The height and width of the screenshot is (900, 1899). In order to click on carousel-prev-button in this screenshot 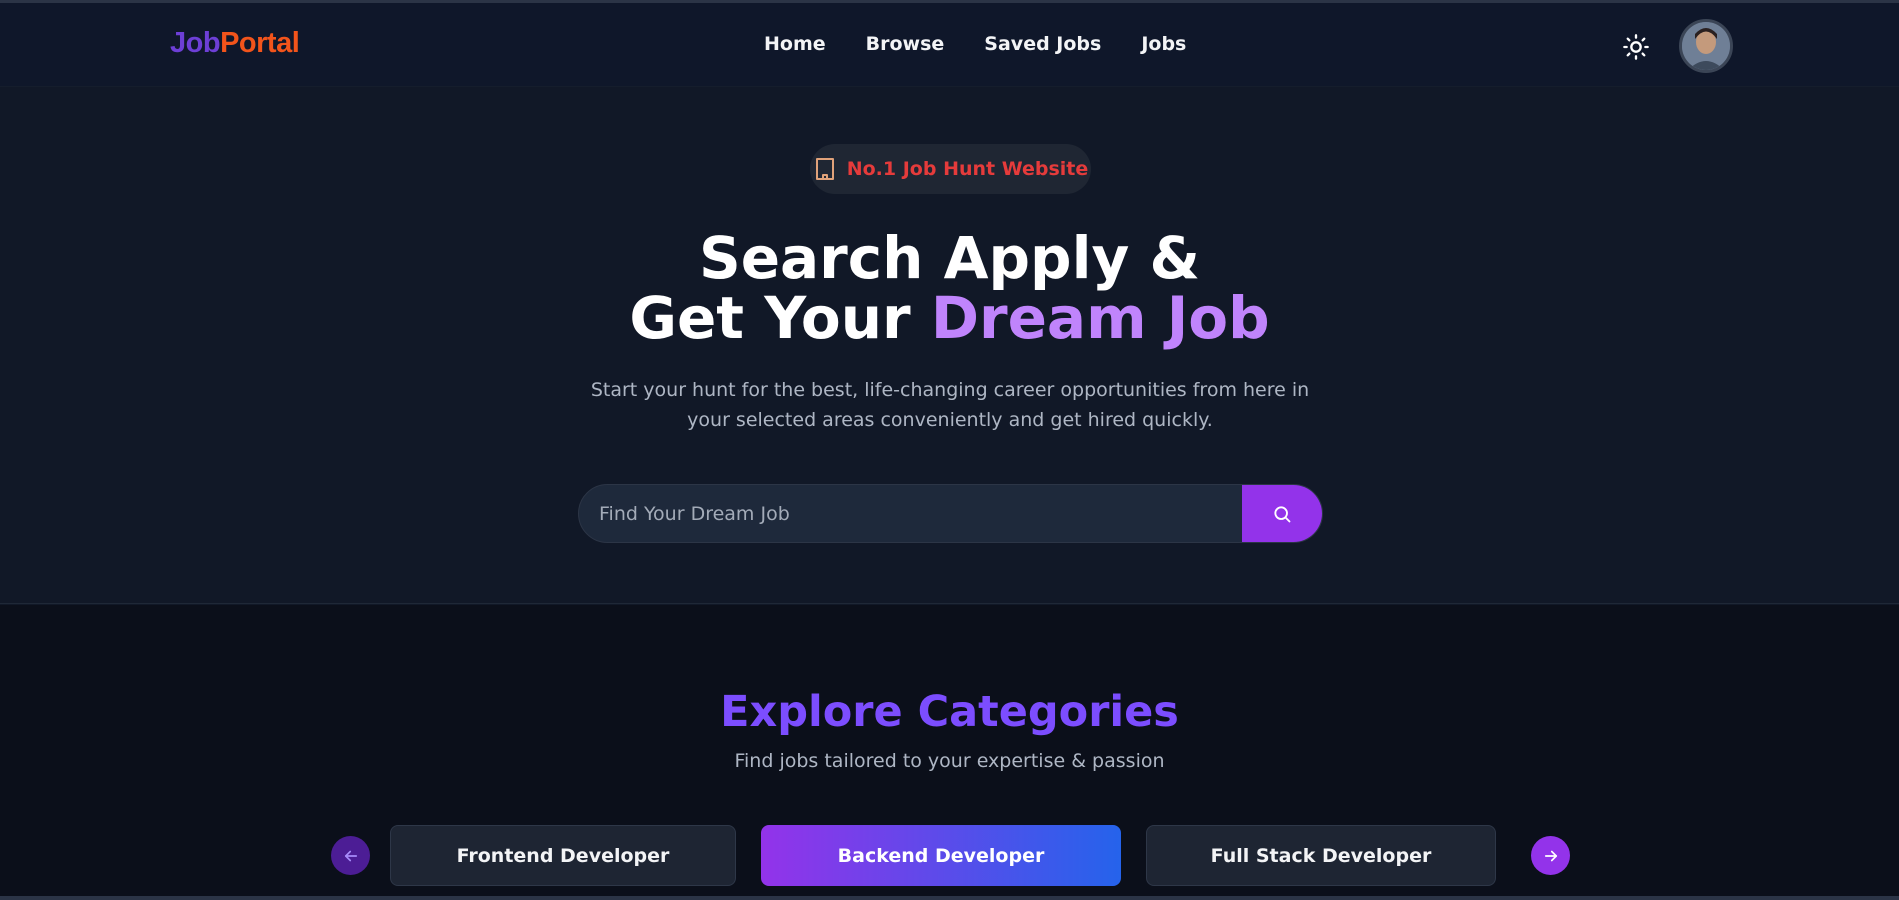, I will do `click(350, 855)`.